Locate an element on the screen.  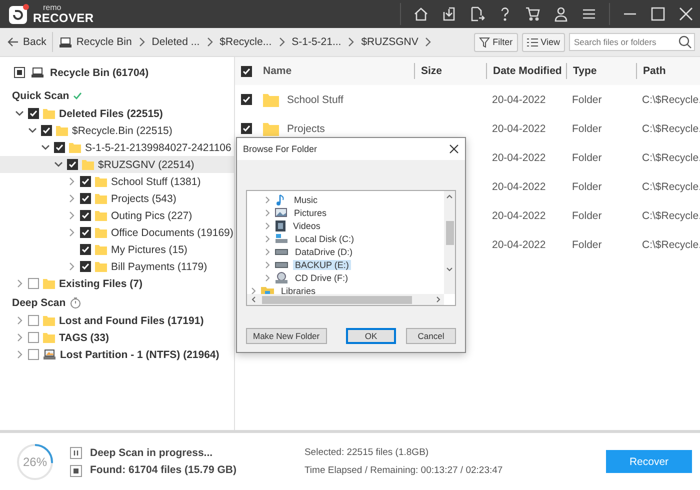
back-button: Back is located at coordinates (26, 42).